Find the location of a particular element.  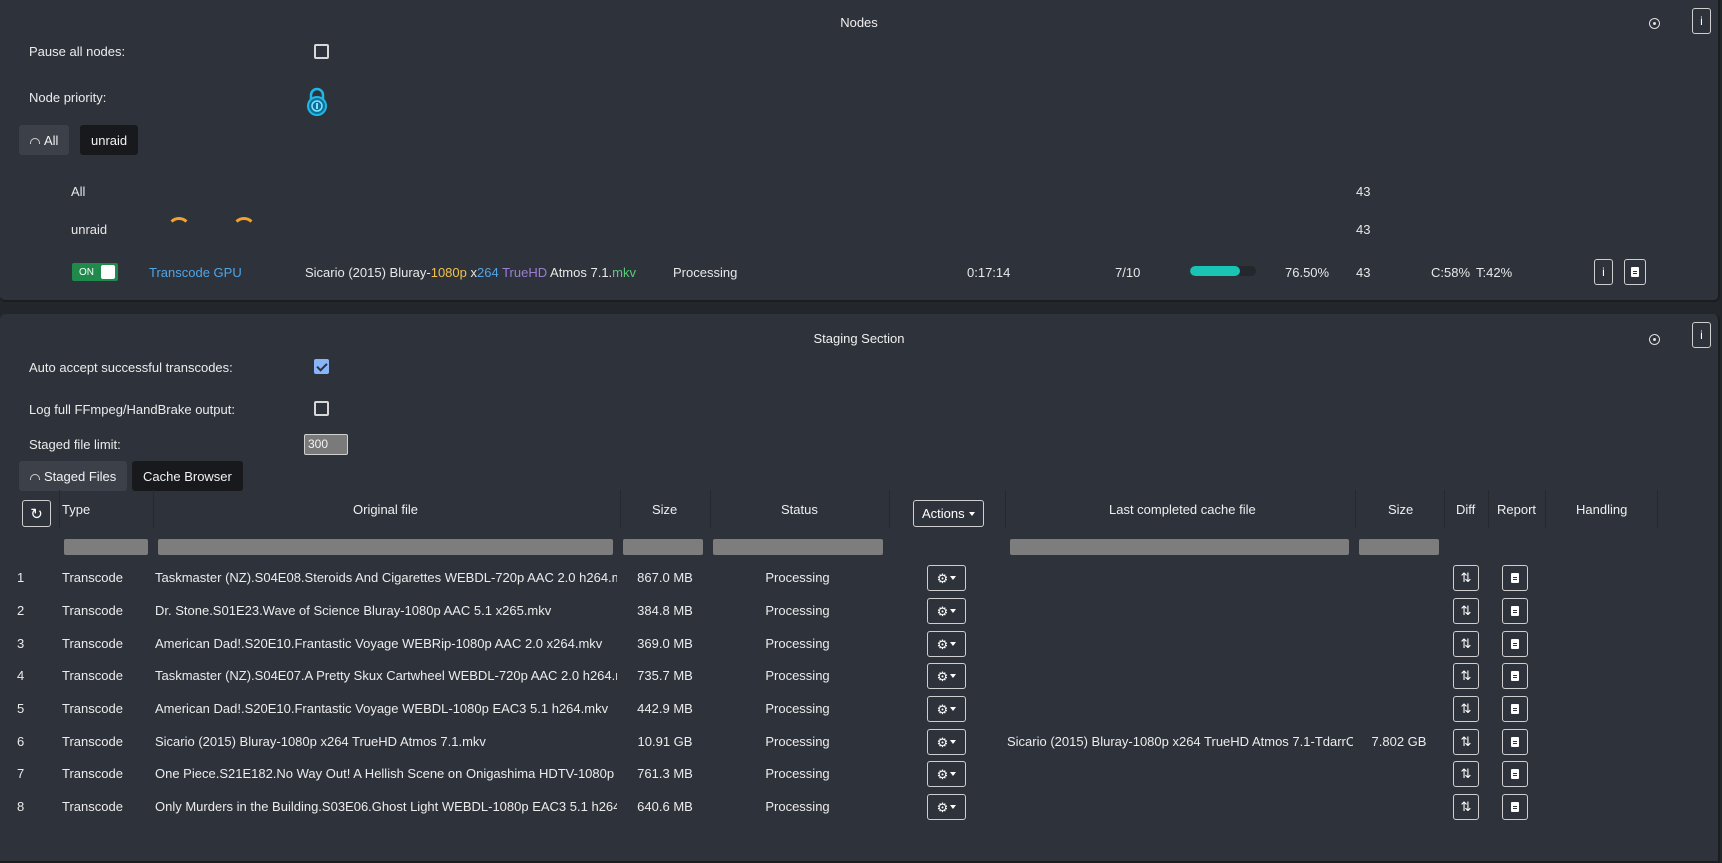

worker-file-title: Sicario (2015) Bluray- is located at coordinates (368, 272).